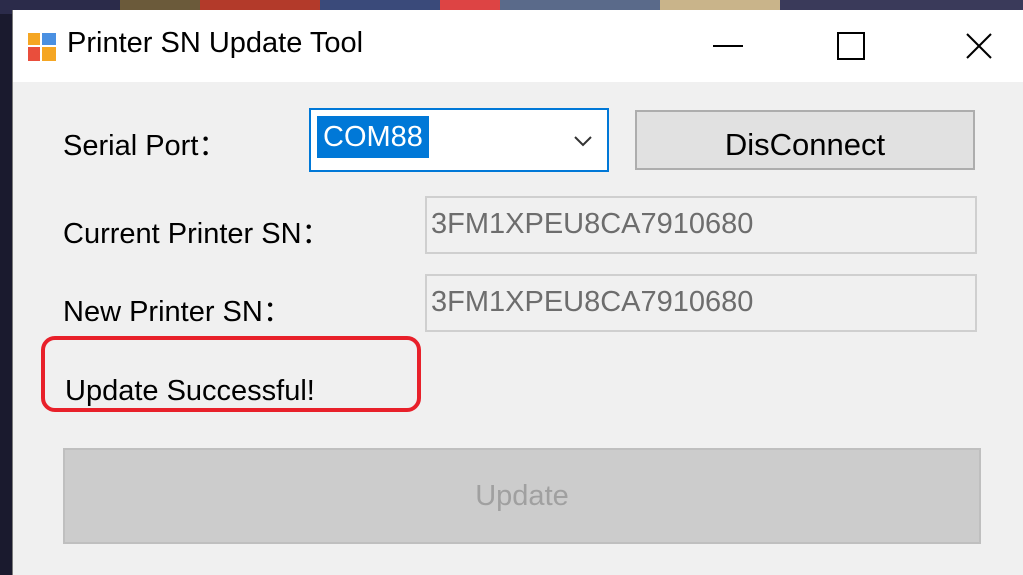 Image resolution: width=1023 pixels, height=575 pixels. What do you see at coordinates (215, 43) in the screenshot?
I see `window-title: Printer SN Update Tool` at bounding box center [215, 43].